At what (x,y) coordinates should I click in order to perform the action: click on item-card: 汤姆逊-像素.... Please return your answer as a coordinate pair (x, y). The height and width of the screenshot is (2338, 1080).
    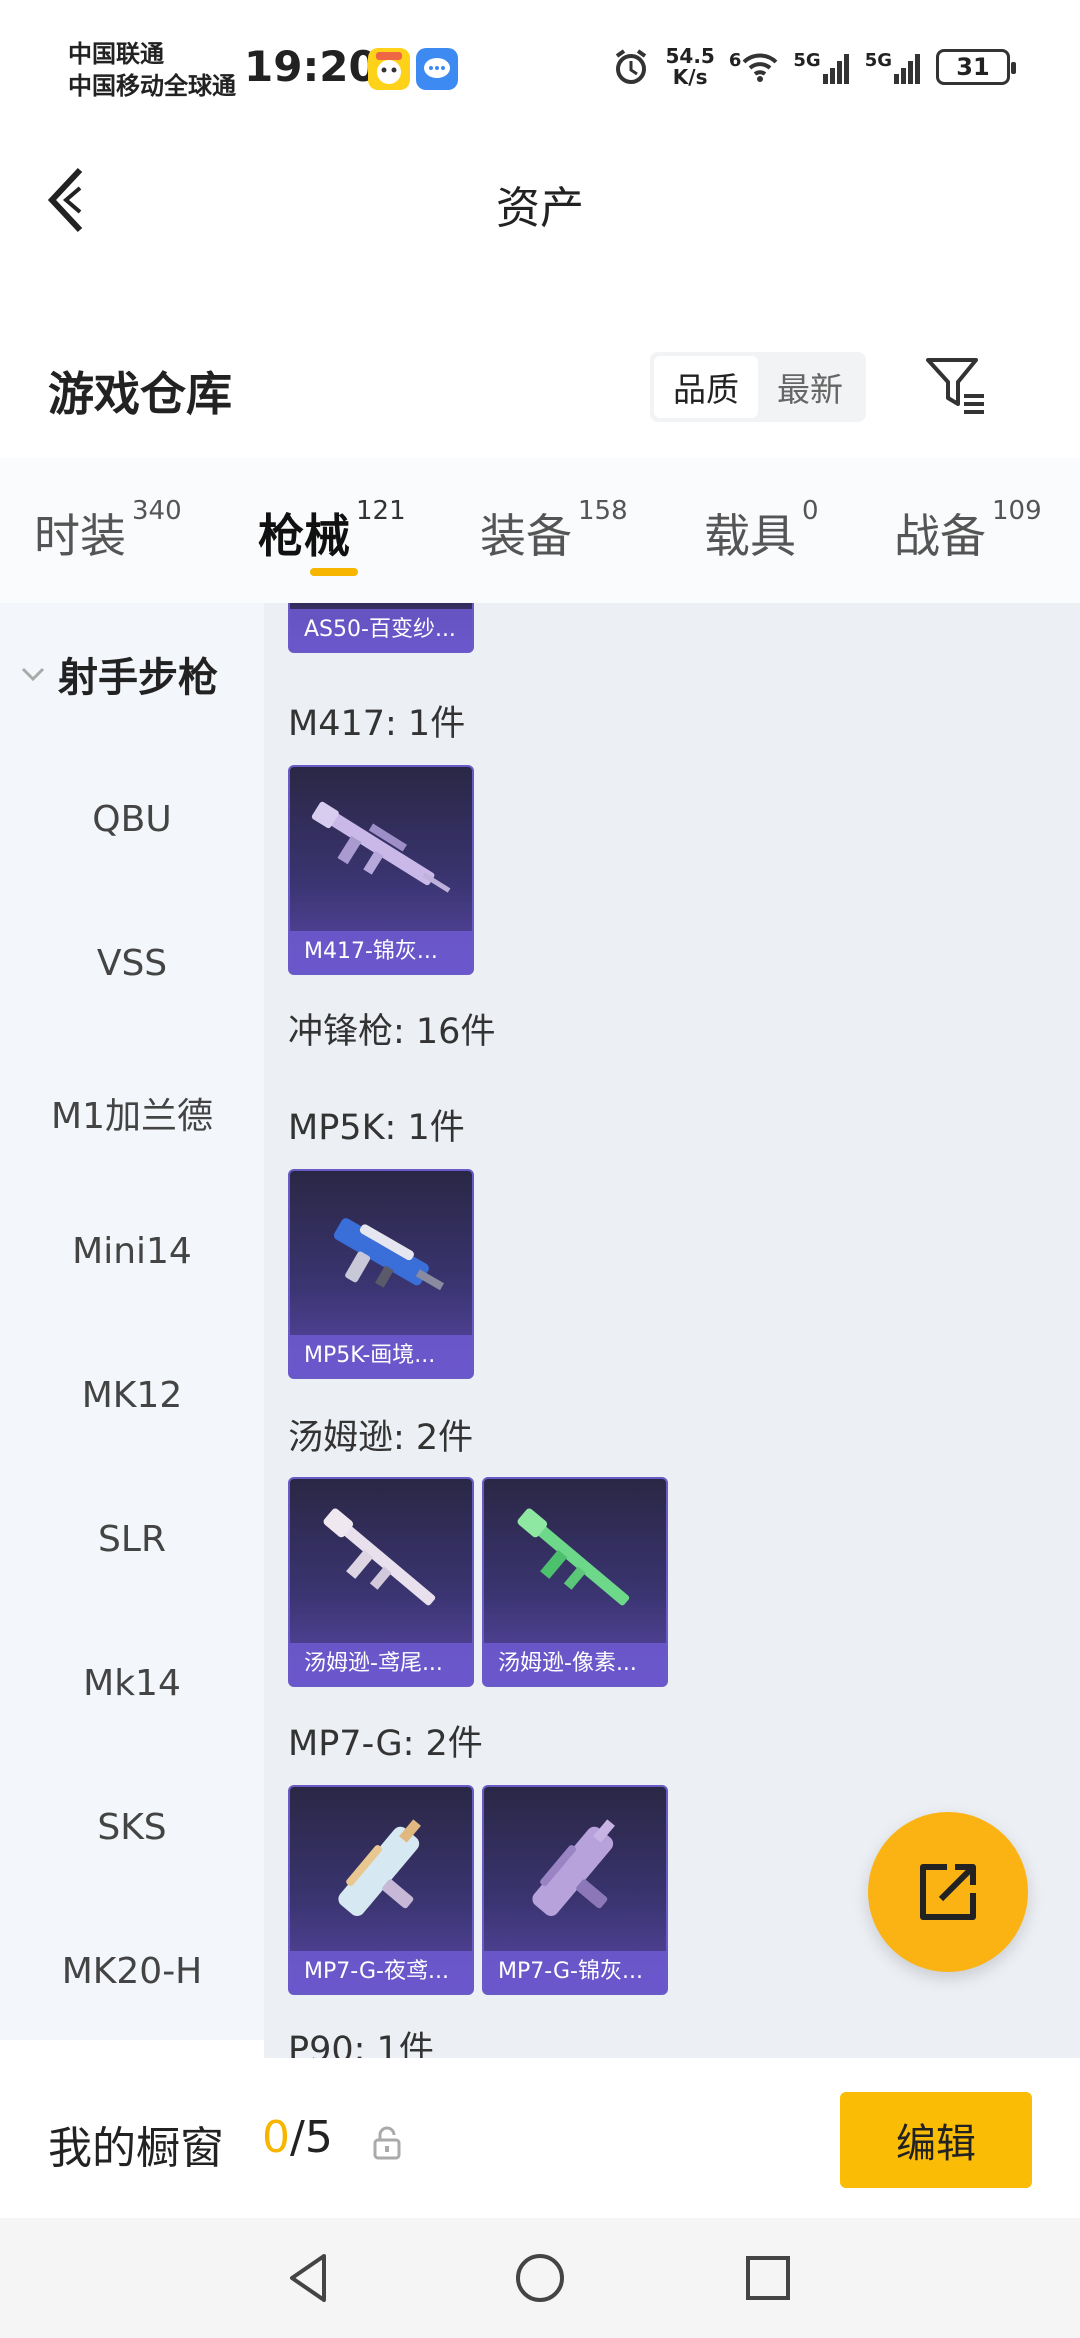
    Looking at the image, I should click on (575, 1582).